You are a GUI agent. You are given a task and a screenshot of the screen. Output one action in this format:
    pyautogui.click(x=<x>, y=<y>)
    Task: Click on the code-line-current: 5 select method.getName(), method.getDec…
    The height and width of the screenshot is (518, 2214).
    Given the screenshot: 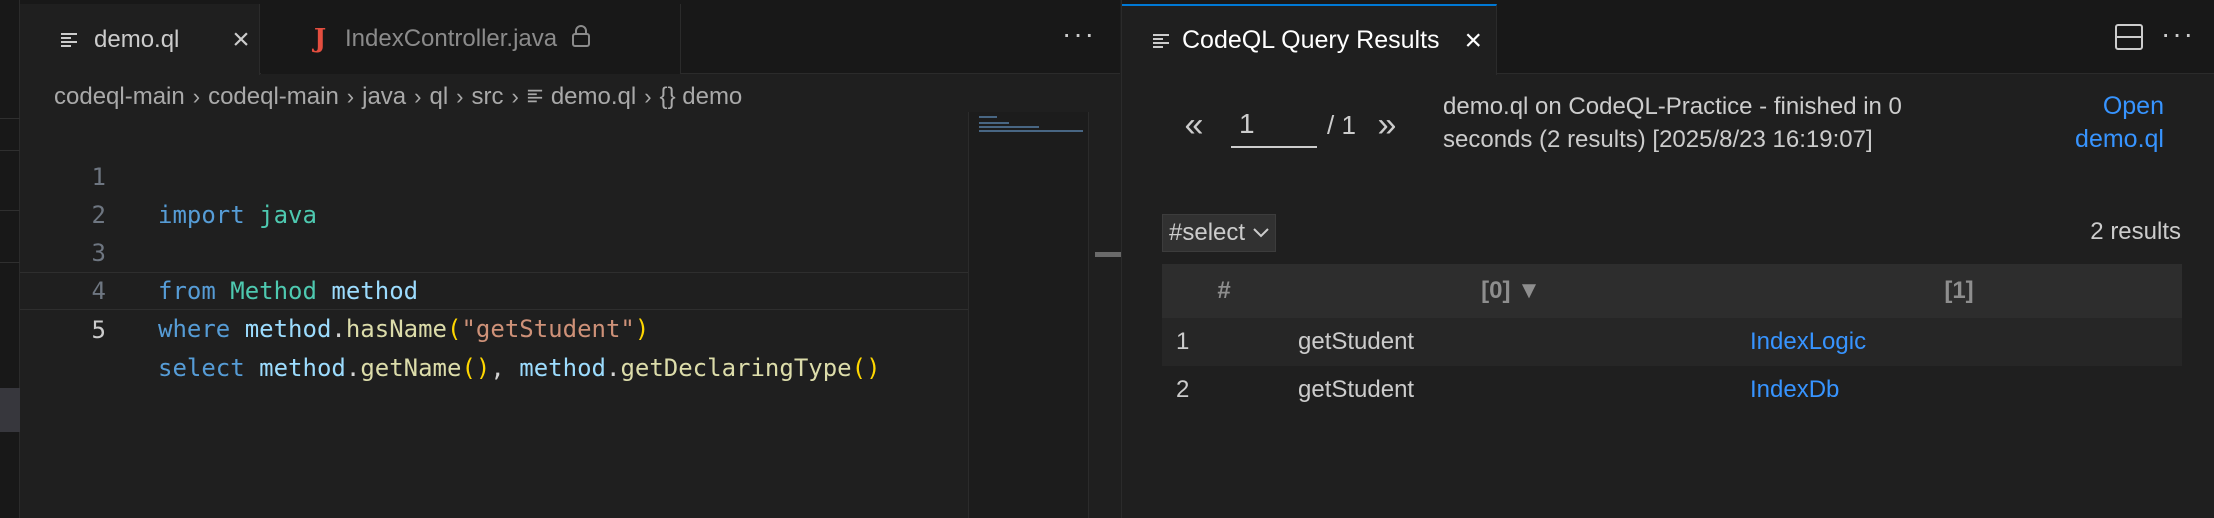 What is the action you would take?
    pyautogui.click(x=495, y=327)
    